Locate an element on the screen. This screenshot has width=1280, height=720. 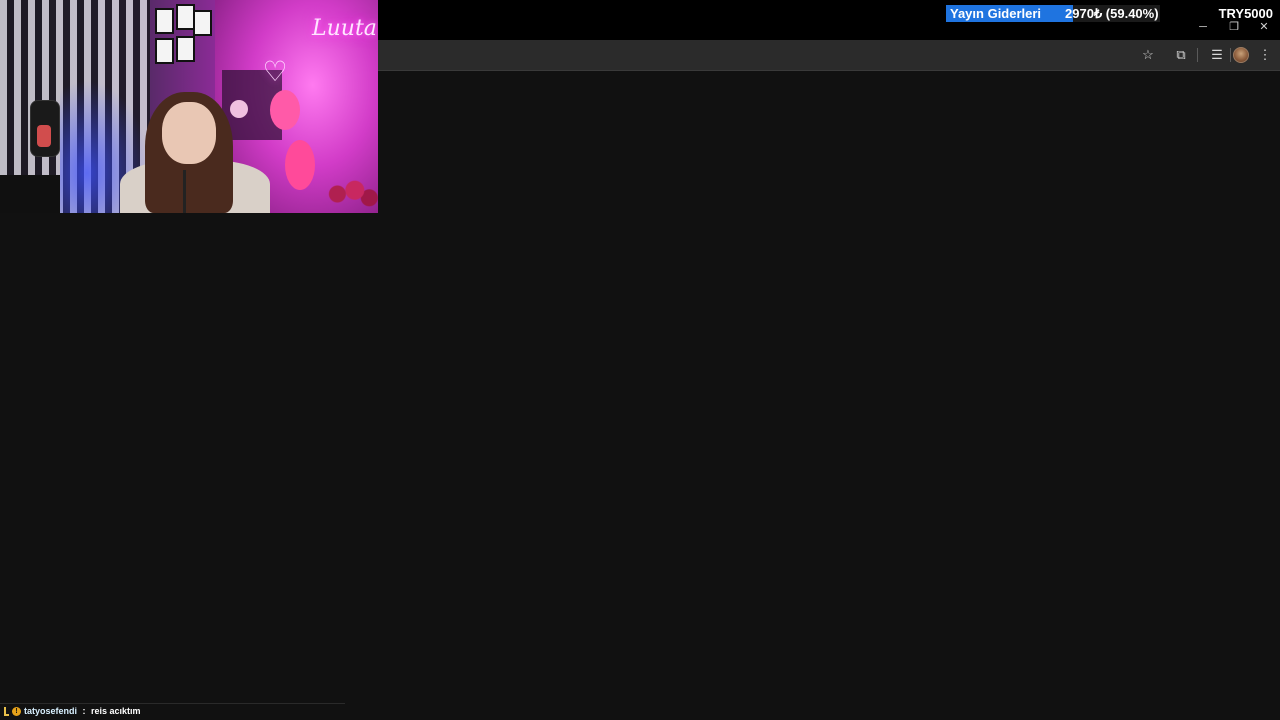
media-controls-icon: ☰ is located at coordinates (1217, 55).